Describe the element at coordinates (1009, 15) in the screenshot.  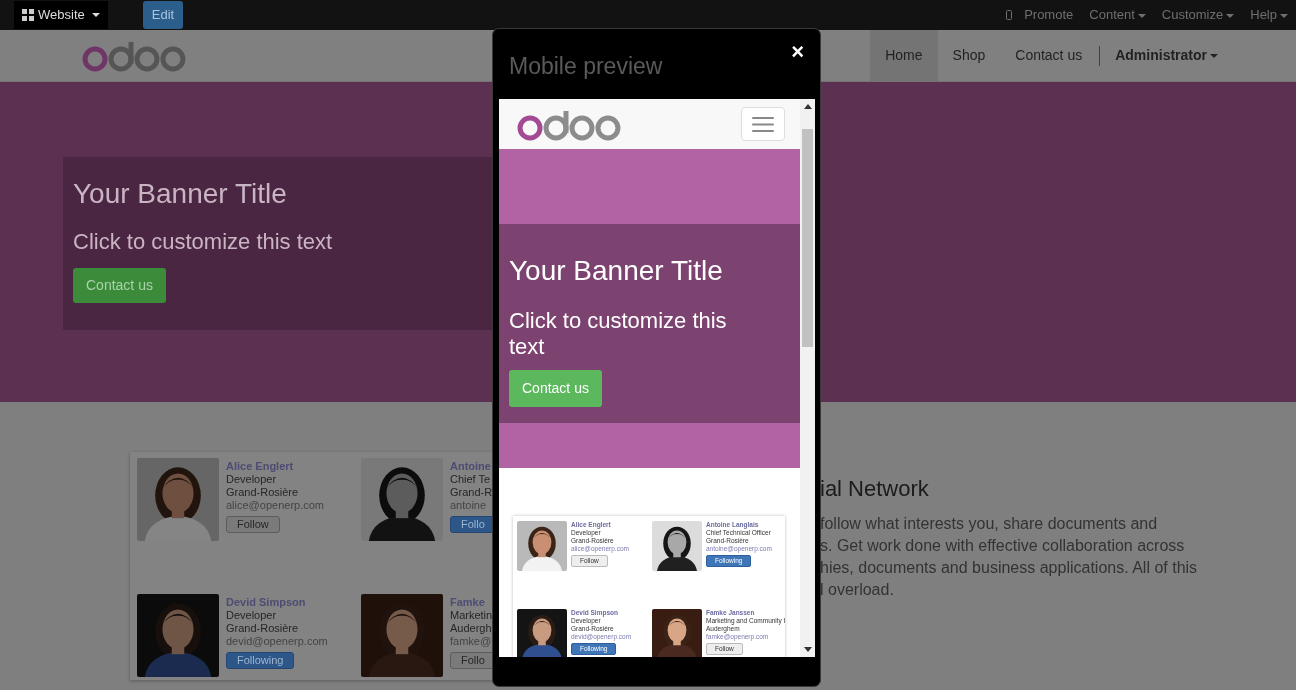
I see `phone-icon` at that location.